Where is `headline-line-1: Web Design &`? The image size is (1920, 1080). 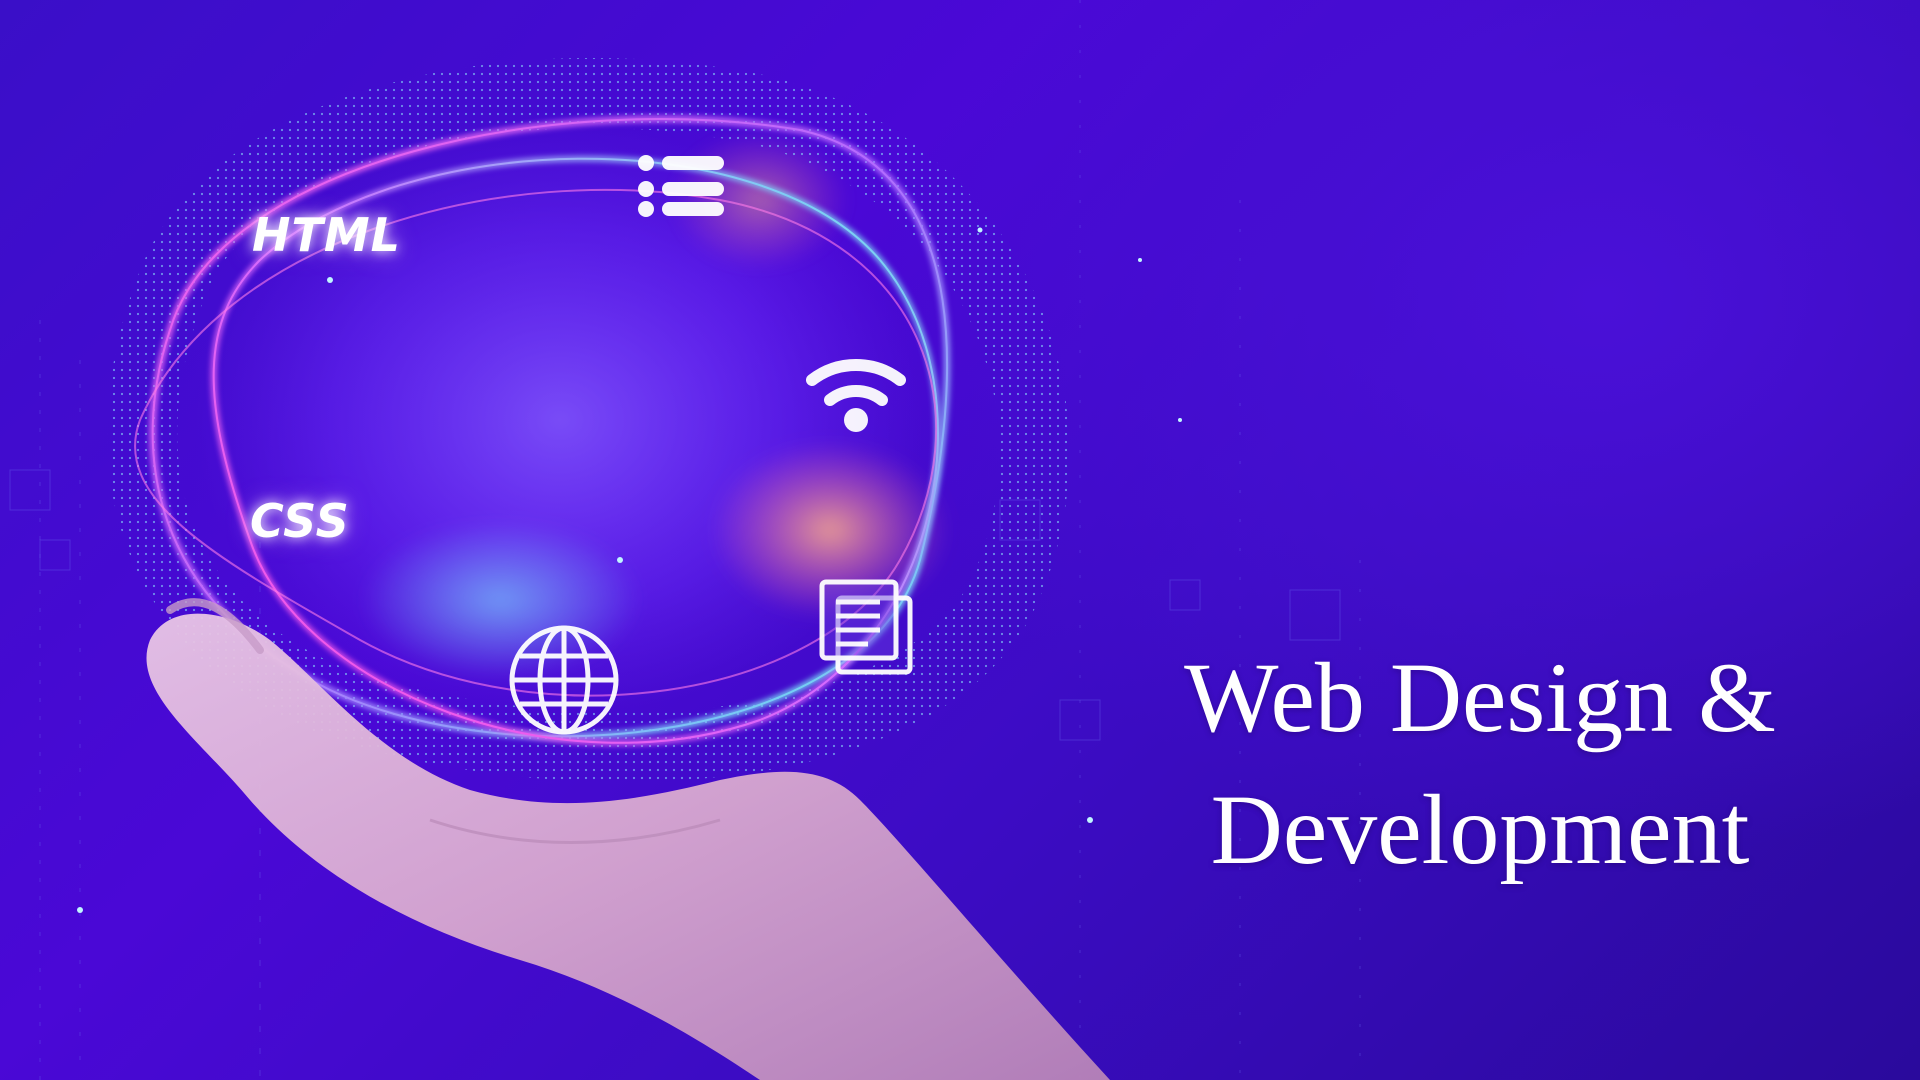 headline-line-1: Web Design & is located at coordinates (1480, 697).